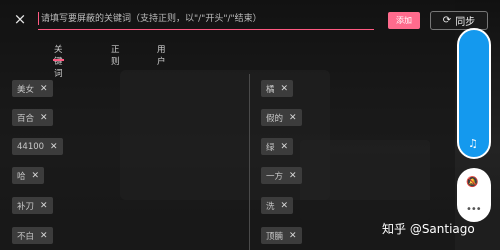 The width and height of the screenshot is (500, 250). I want to click on keyword-chip-label: 百合, so click(26, 118).